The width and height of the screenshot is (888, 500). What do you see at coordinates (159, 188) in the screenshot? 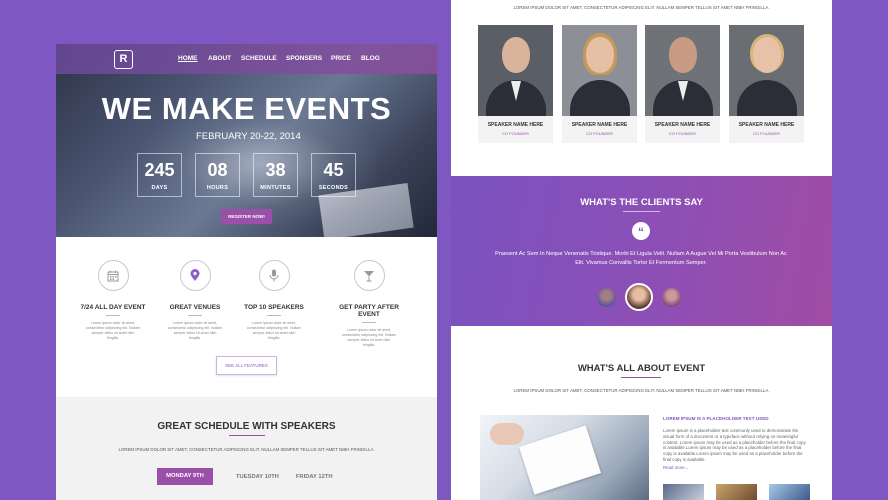
I see `countdown-label: DAYS` at bounding box center [159, 188].